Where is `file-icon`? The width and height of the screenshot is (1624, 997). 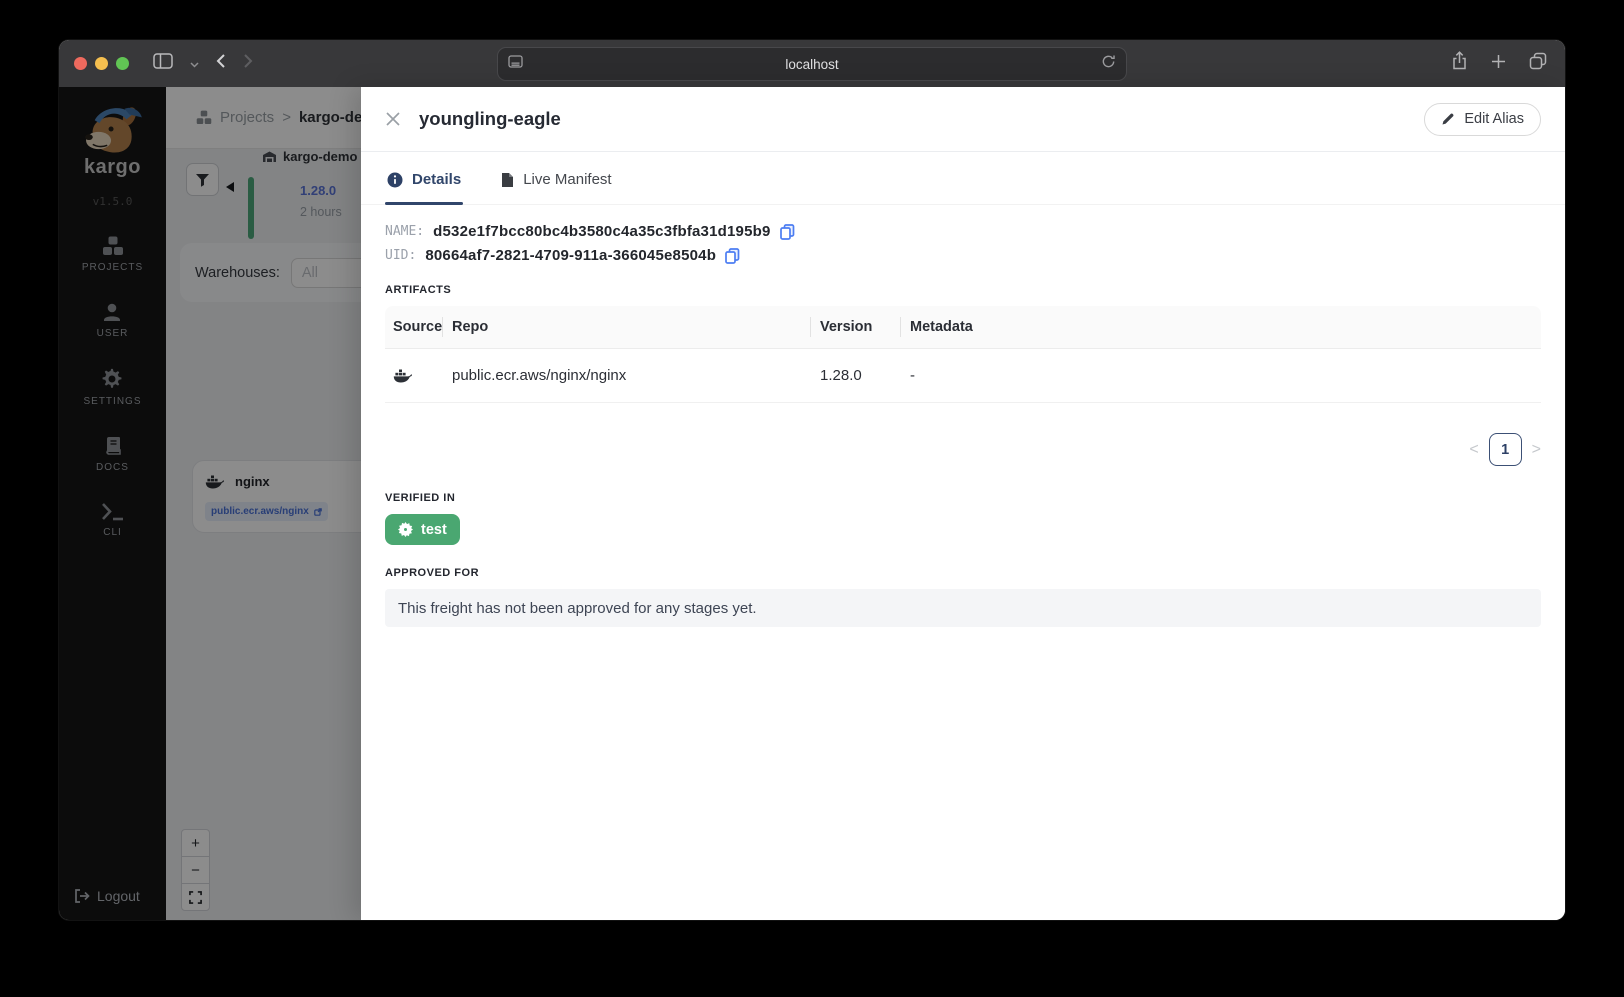 file-icon is located at coordinates (508, 179).